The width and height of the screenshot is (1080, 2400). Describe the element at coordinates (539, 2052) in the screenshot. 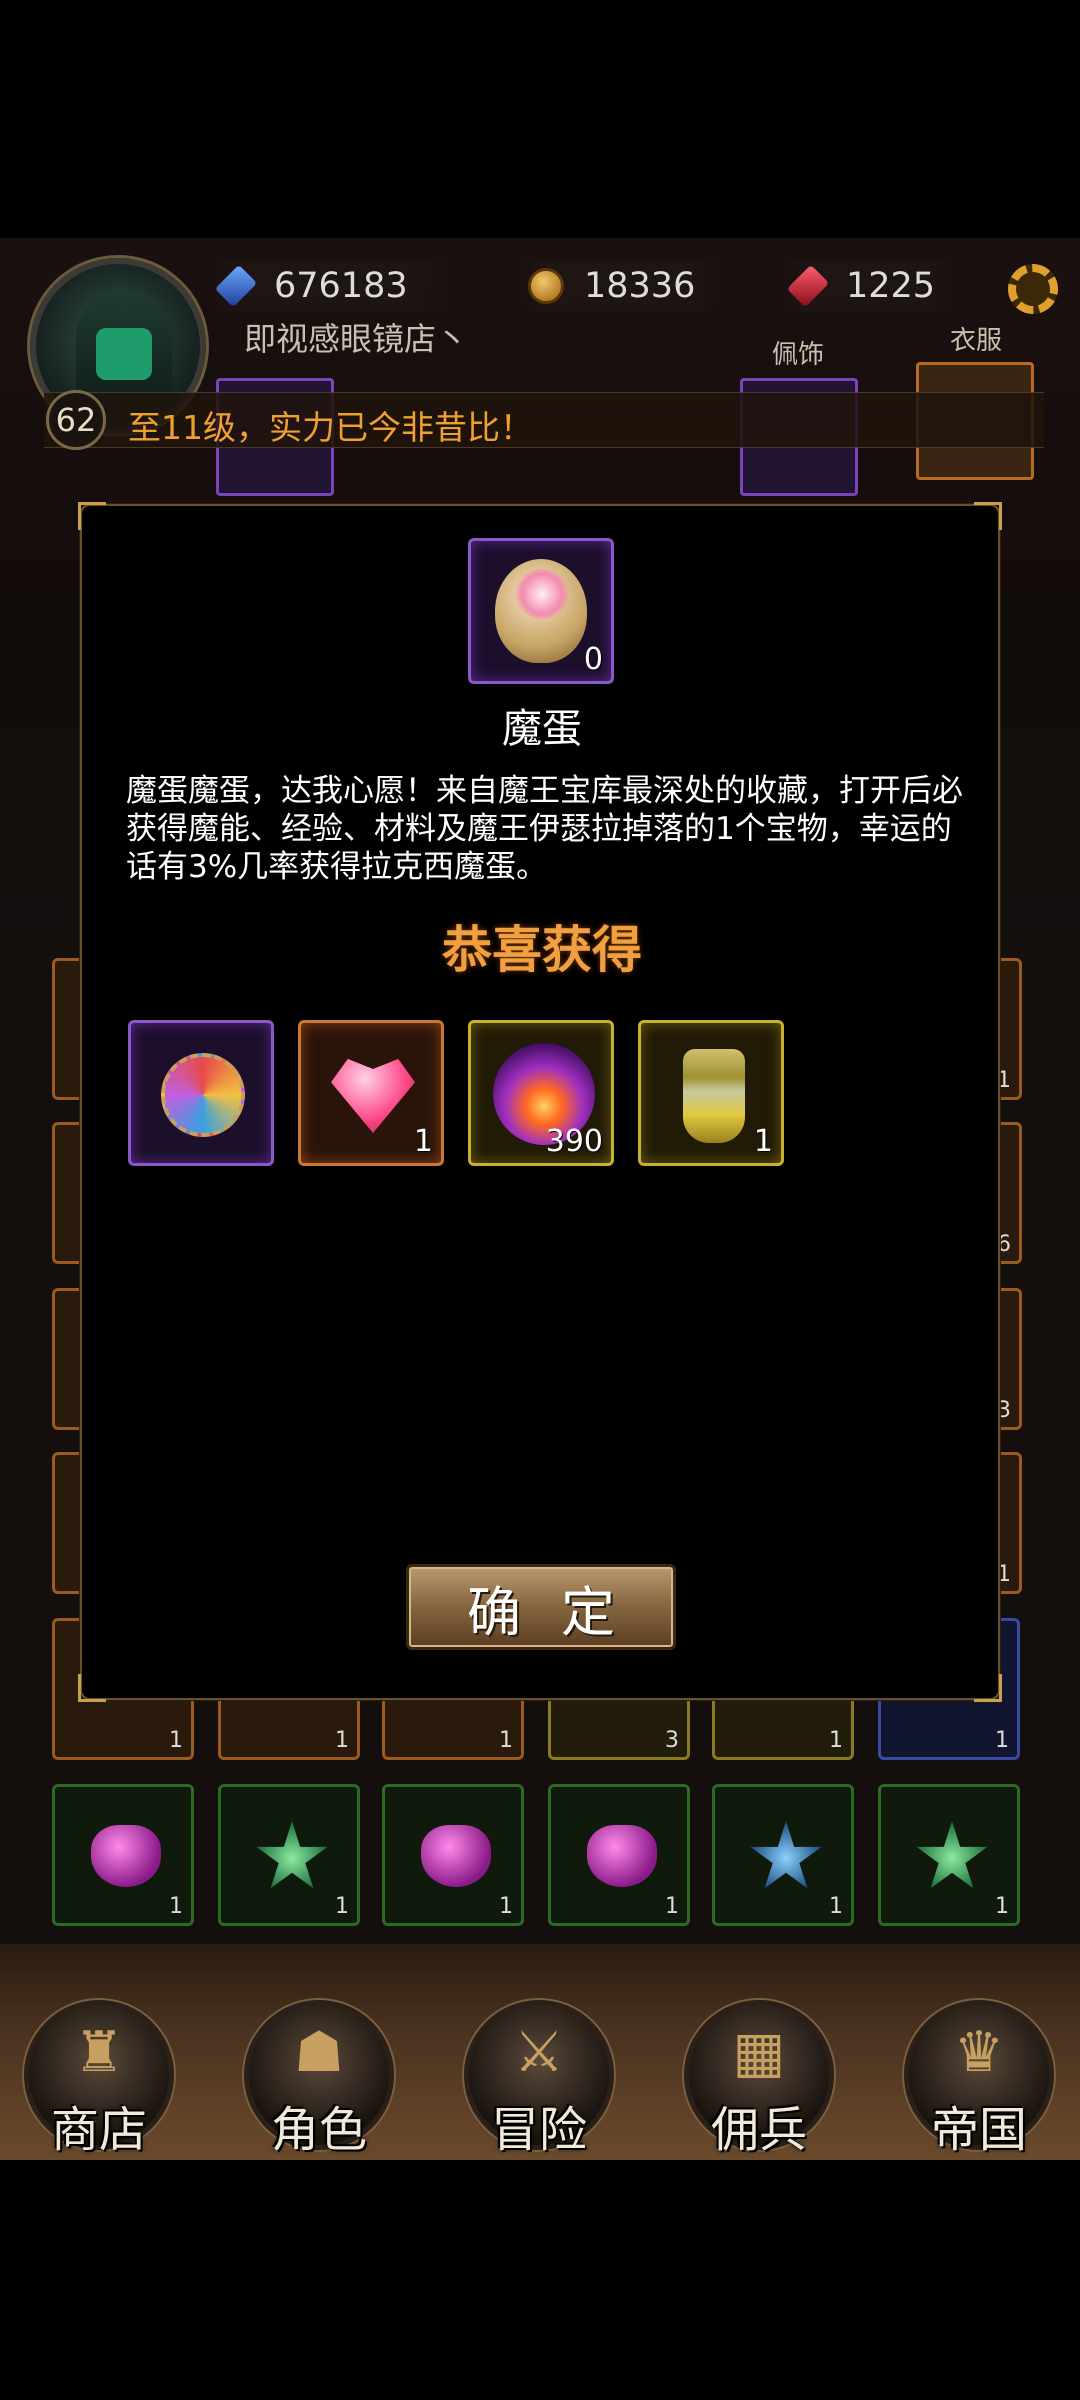

I see `crossed-swords-icon: ⚔` at that location.